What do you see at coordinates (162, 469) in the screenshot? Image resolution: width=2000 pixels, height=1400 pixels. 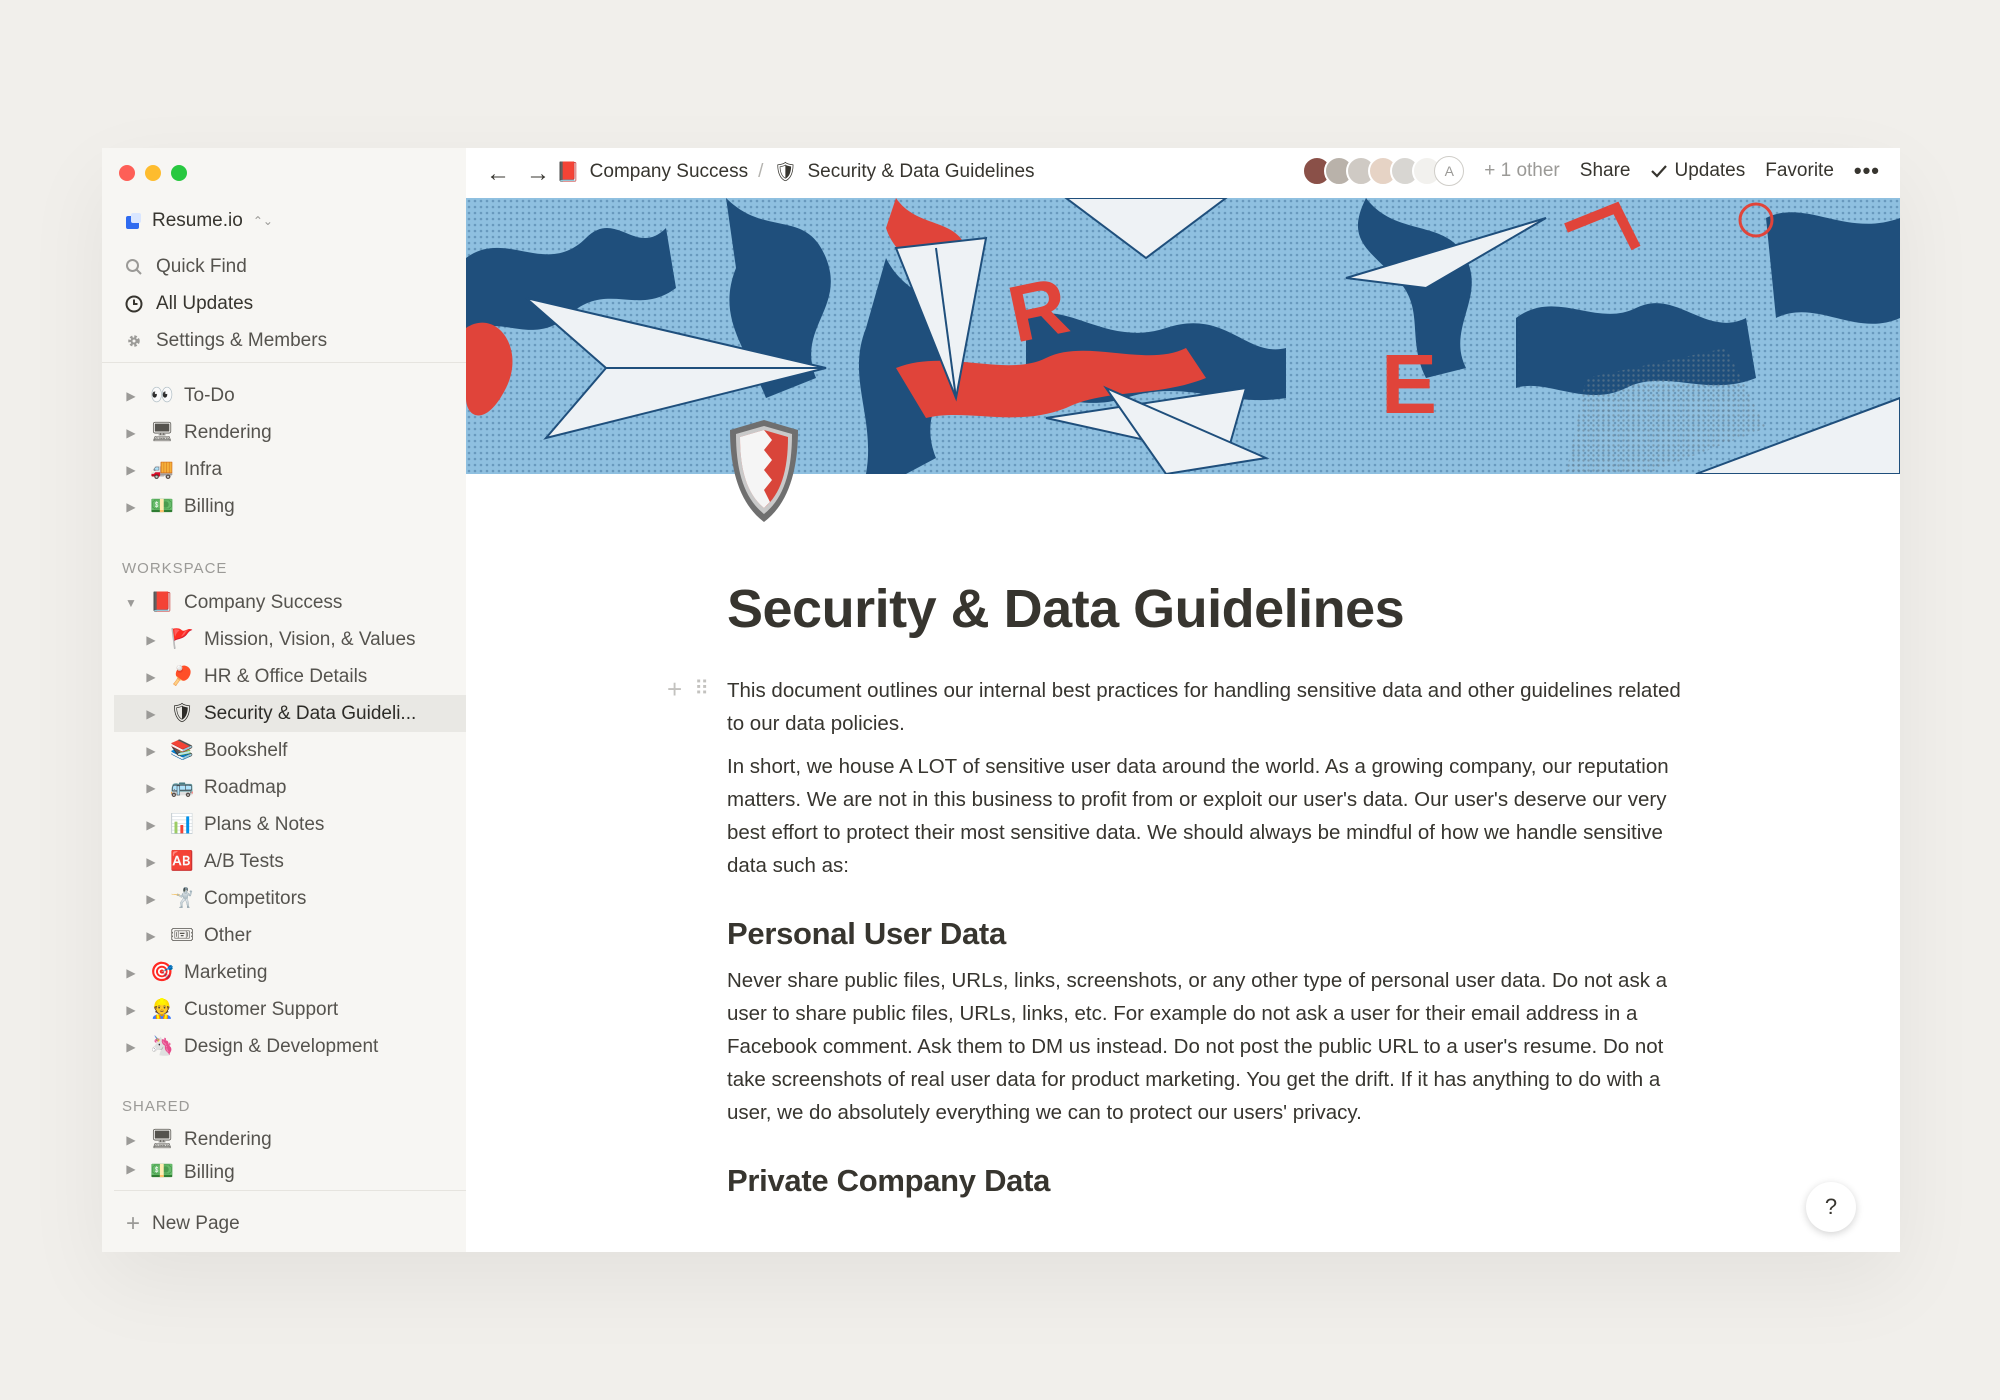 I see `page-emoji-icon: 🚚` at bounding box center [162, 469].